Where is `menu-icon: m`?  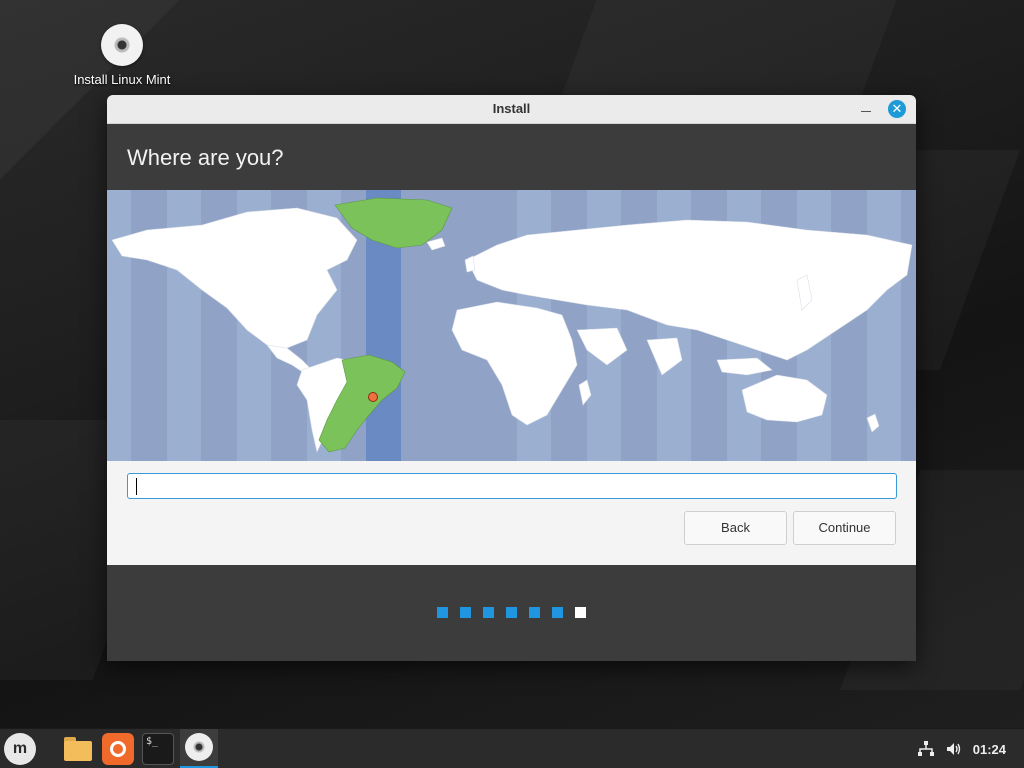 menu-icon: m is located at coordinates (20, 749).